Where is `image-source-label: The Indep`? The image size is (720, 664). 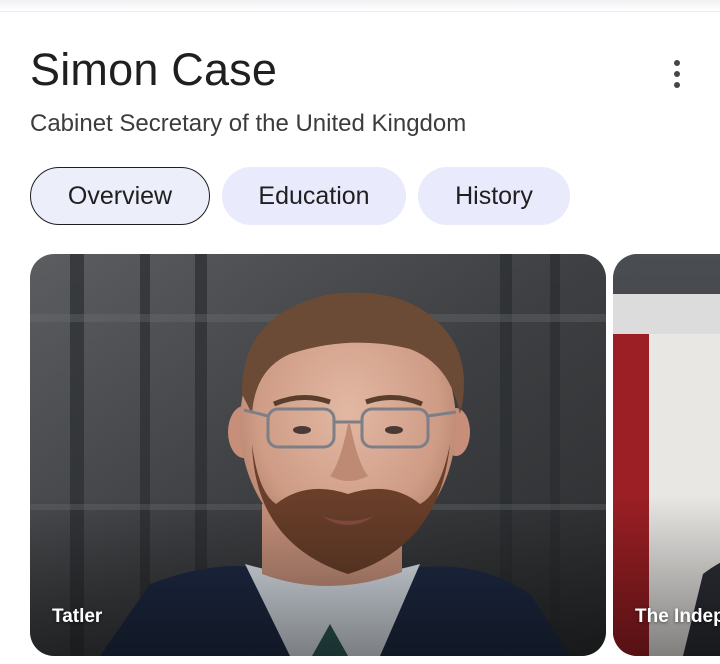 image-source-label: The Indep is located at coordinates (677, 616).